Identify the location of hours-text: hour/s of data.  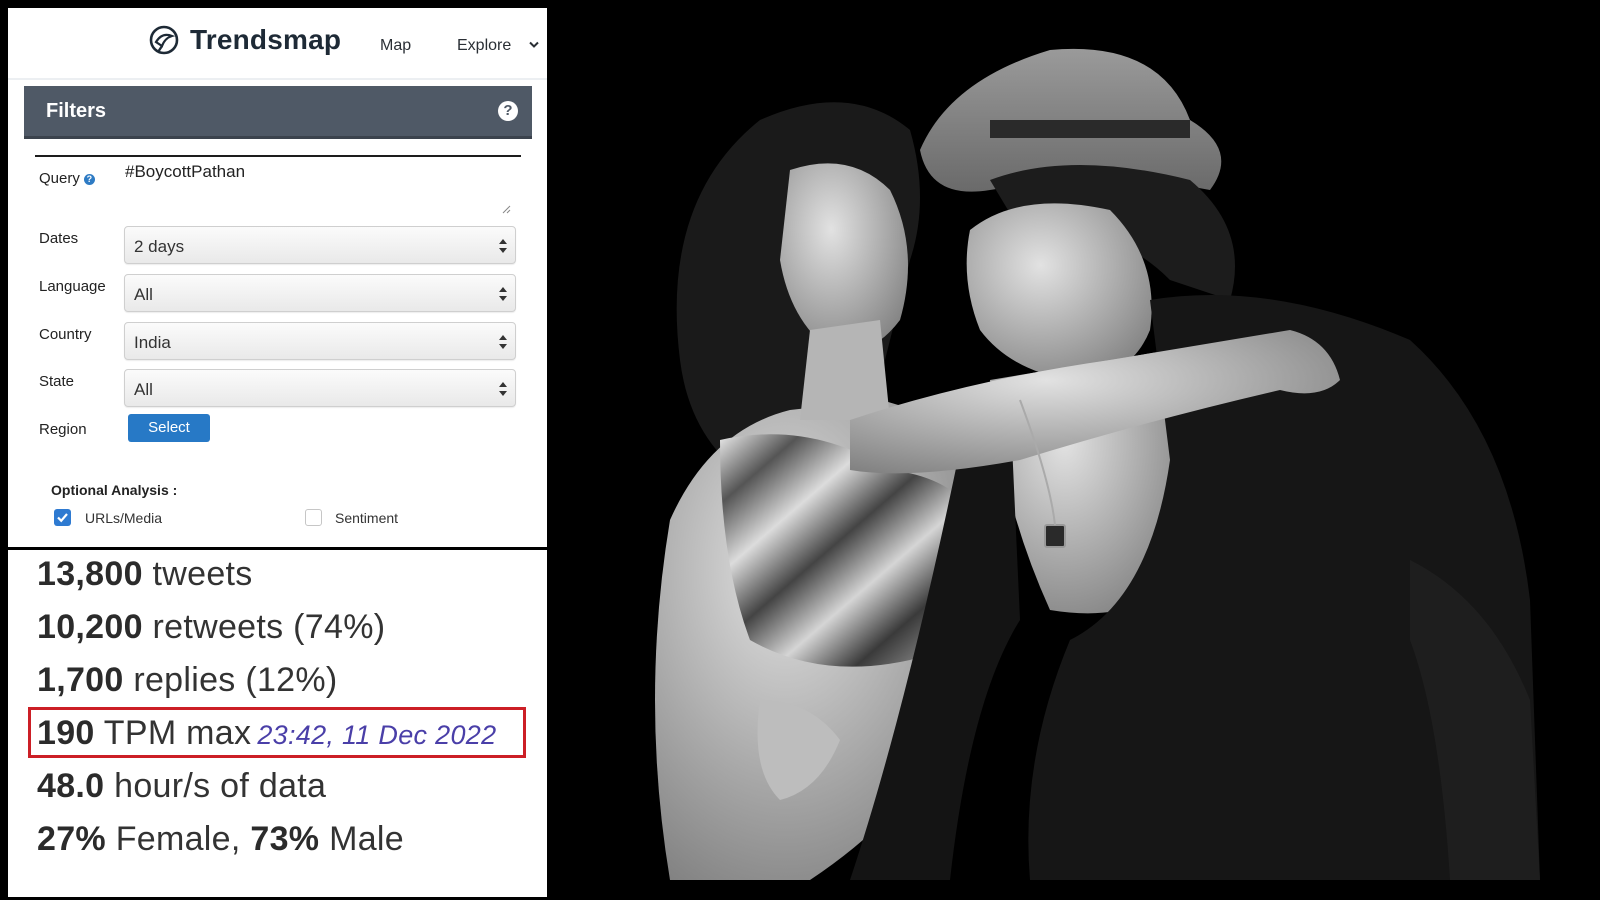
(215, 786).